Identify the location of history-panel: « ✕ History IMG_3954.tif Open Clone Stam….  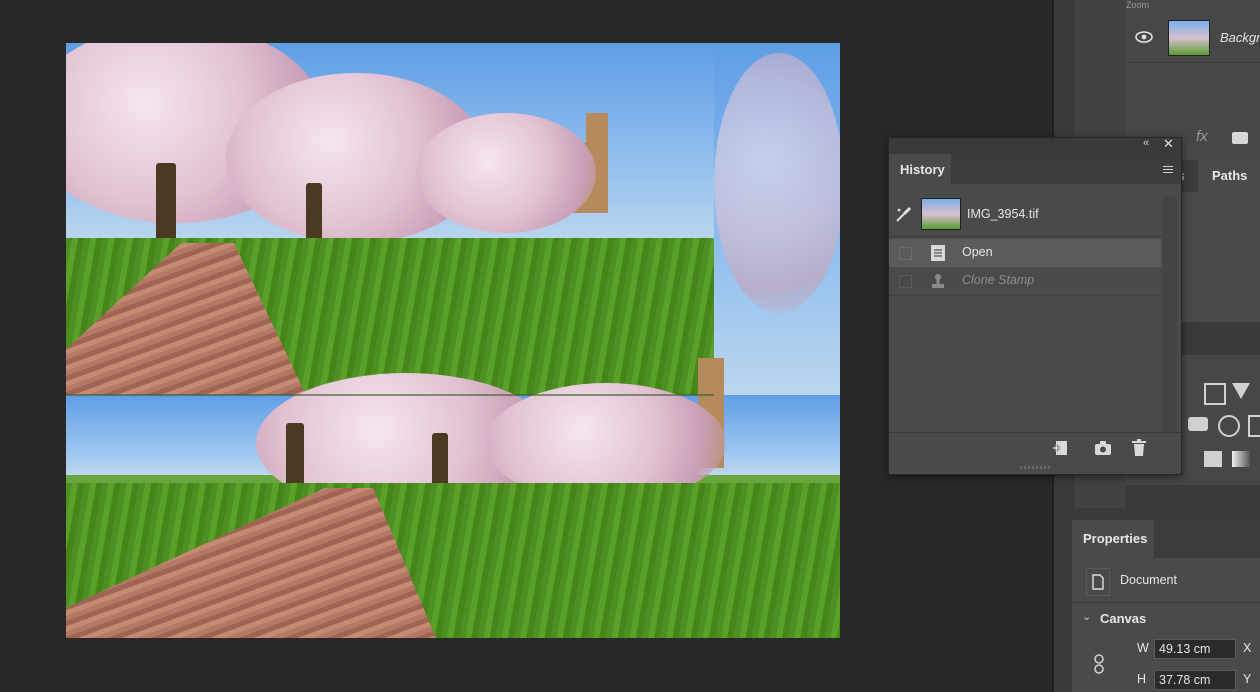
(1035, 305).